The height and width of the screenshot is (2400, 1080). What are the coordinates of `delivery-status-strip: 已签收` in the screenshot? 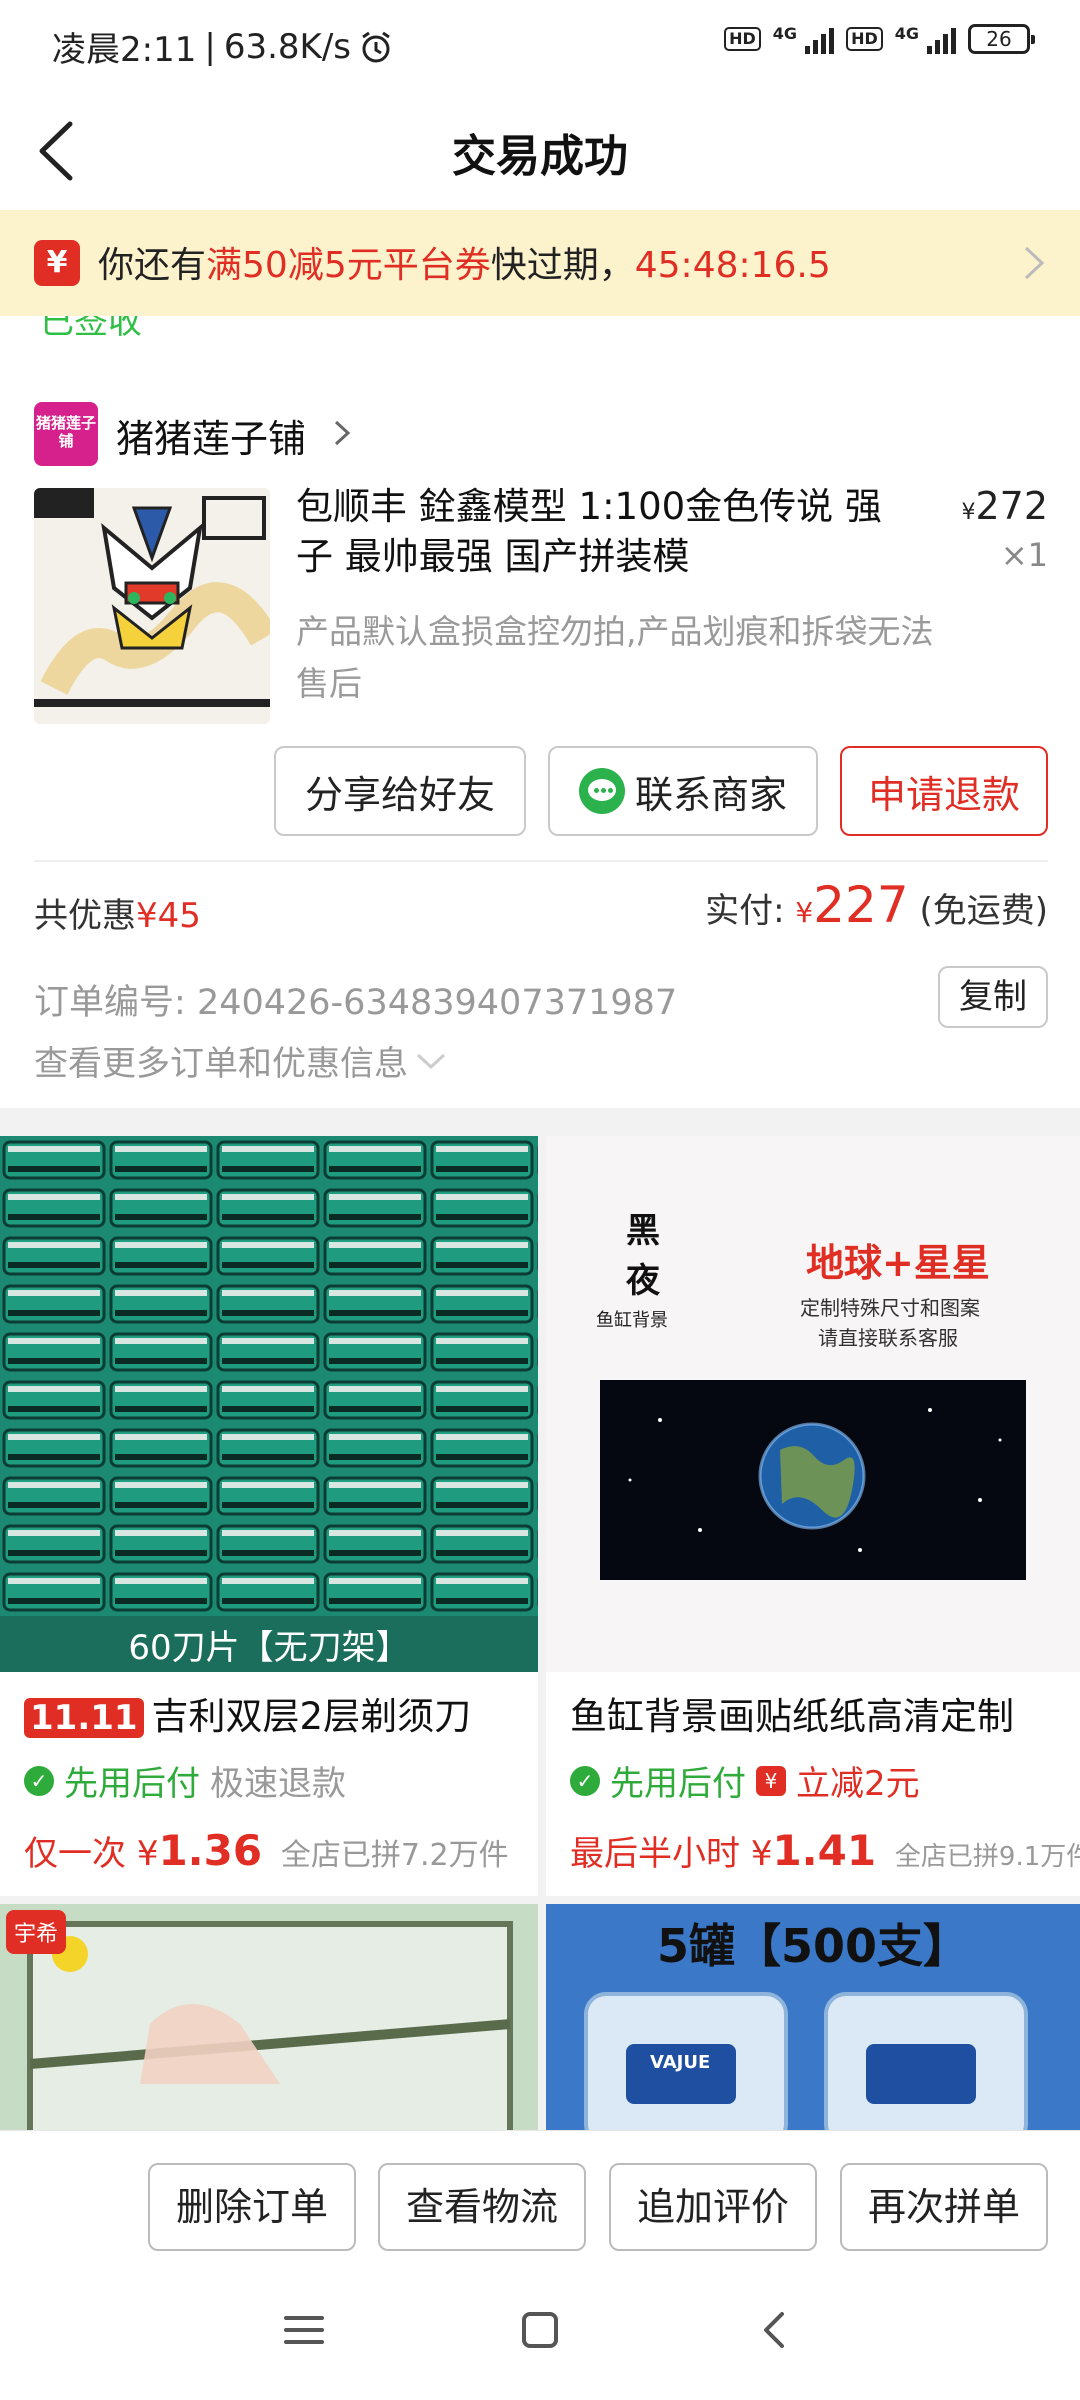 It's located at (540, 346).